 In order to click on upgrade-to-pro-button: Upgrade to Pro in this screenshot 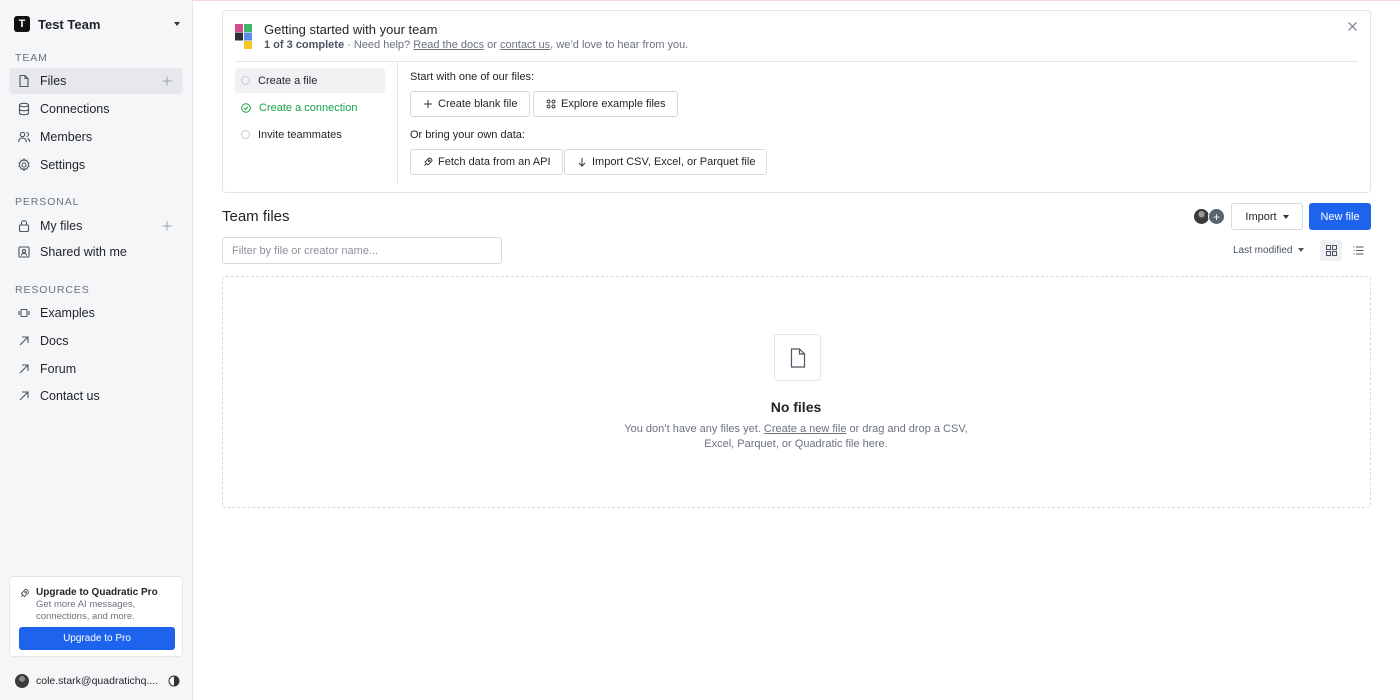, I will do `click(97, 638)`.